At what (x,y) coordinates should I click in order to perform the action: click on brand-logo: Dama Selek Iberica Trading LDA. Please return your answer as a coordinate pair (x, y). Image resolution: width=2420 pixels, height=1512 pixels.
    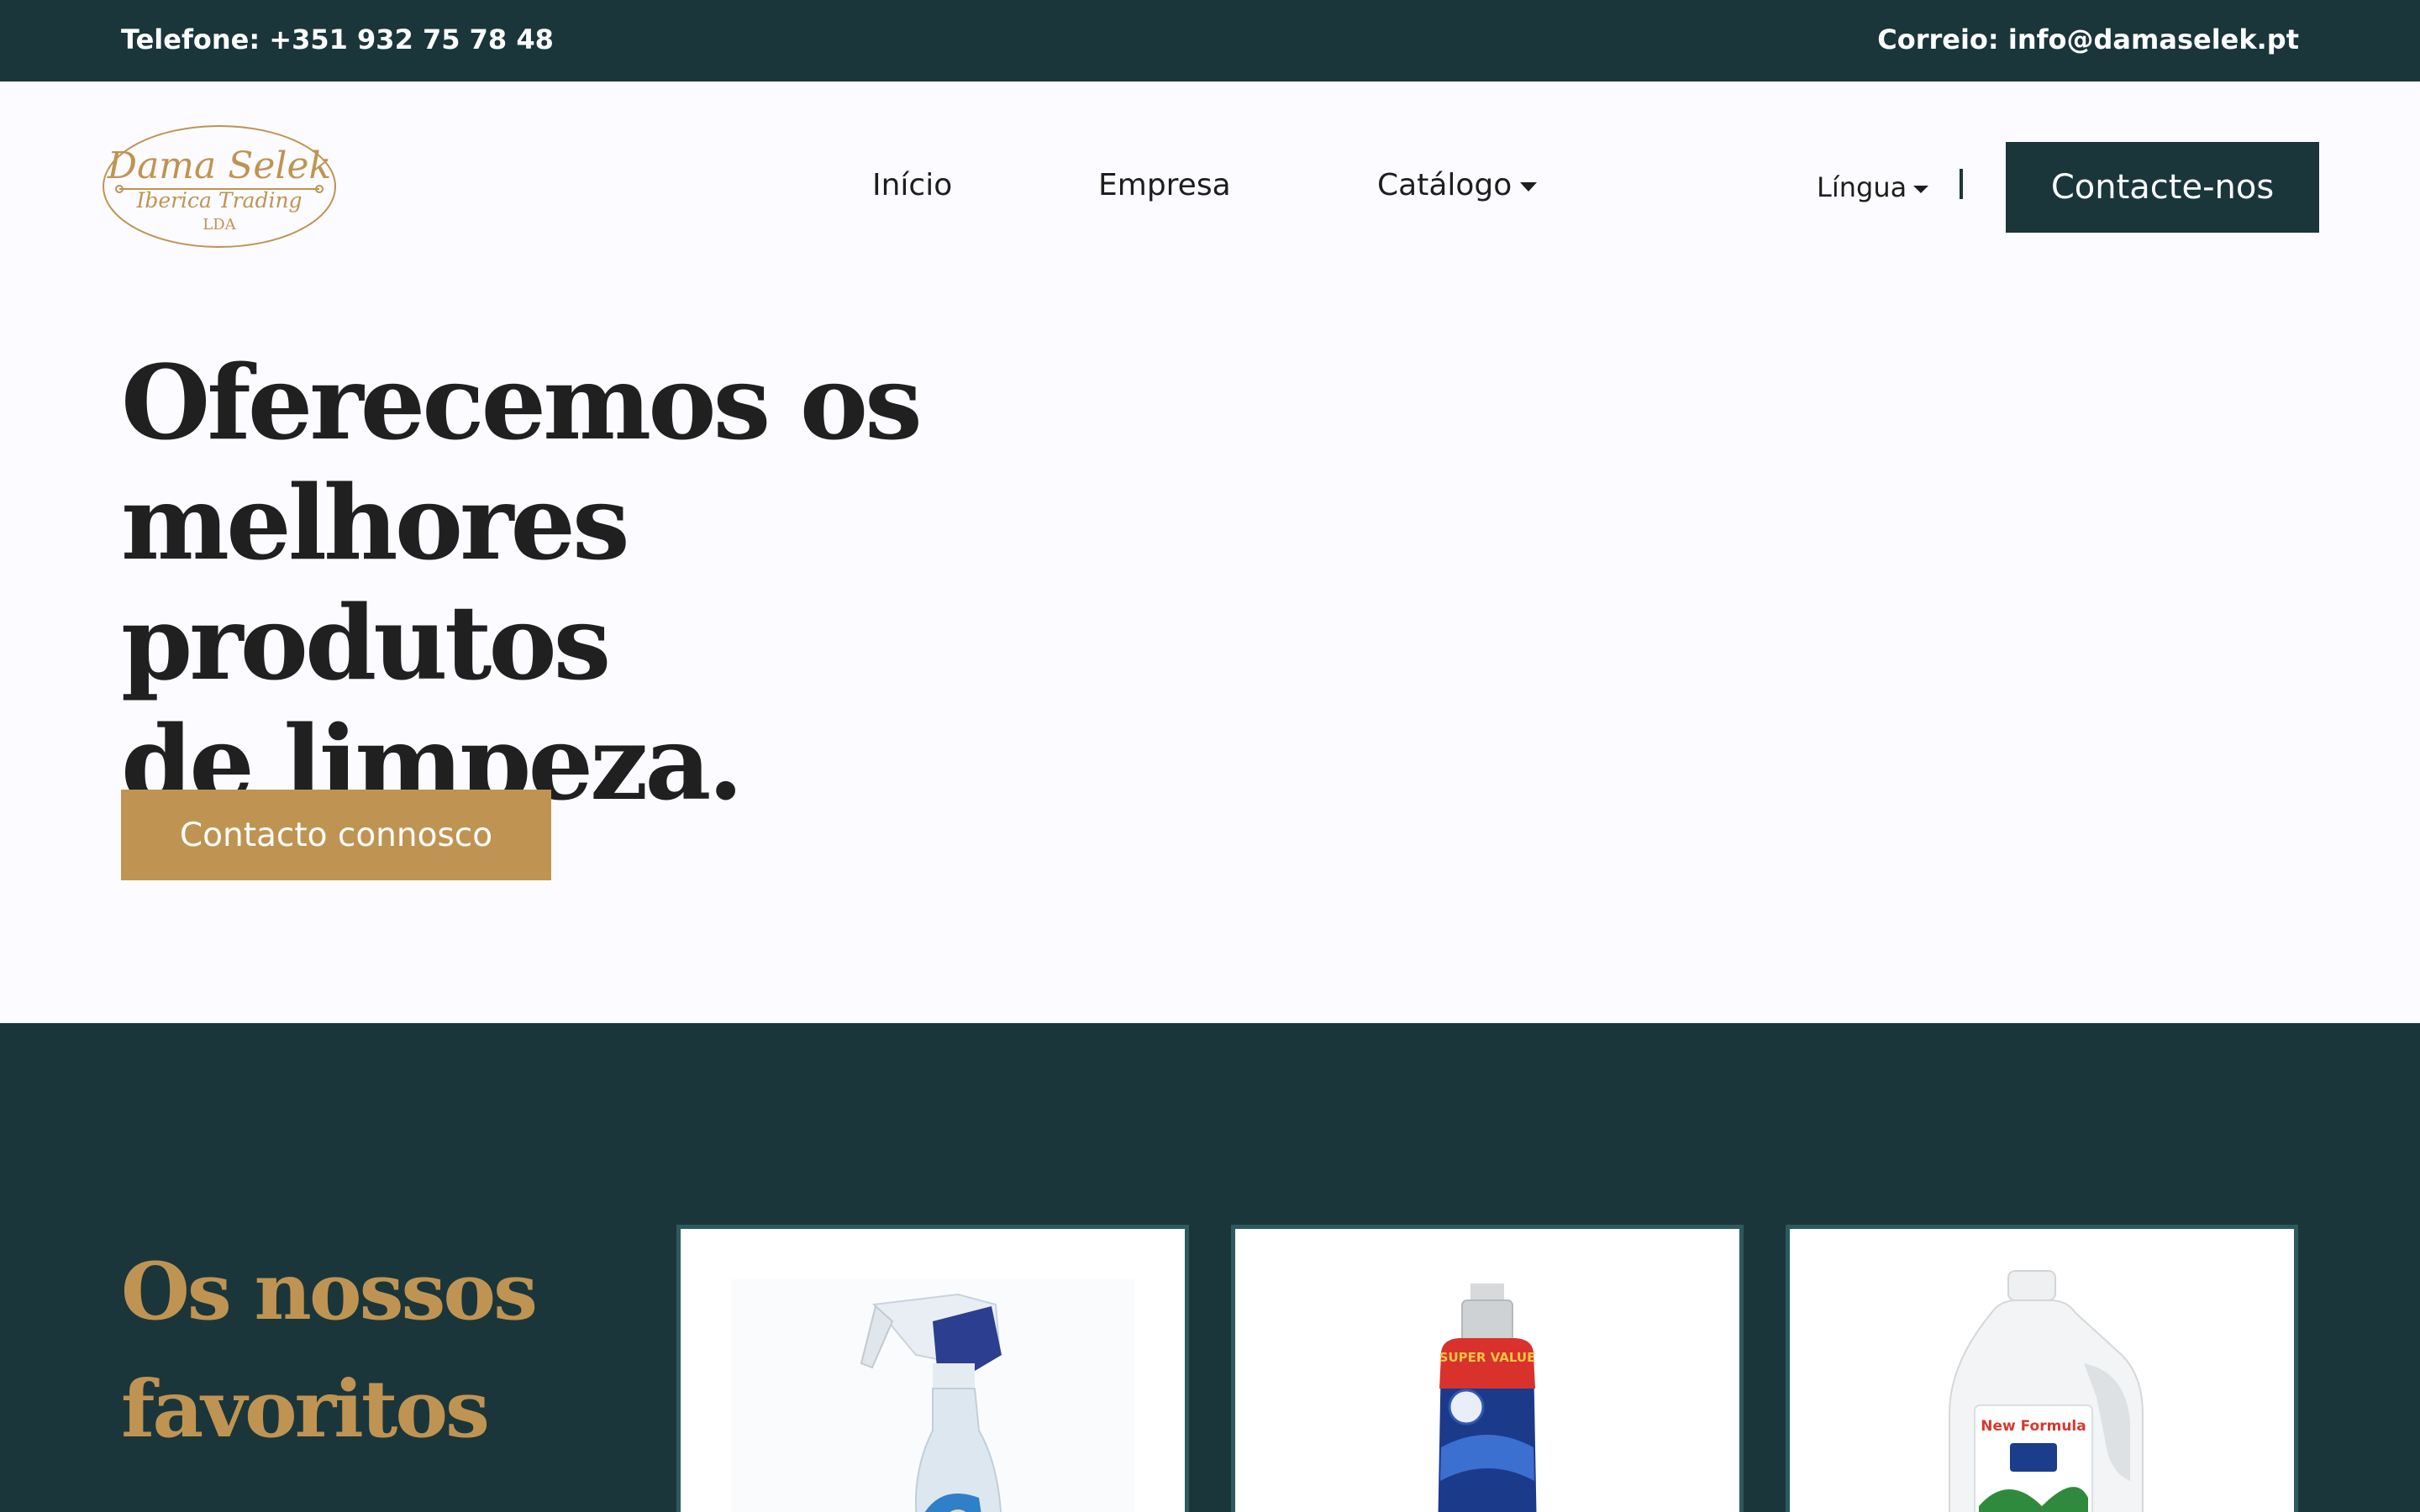
    Looking at the image, I should click on (219, 186).